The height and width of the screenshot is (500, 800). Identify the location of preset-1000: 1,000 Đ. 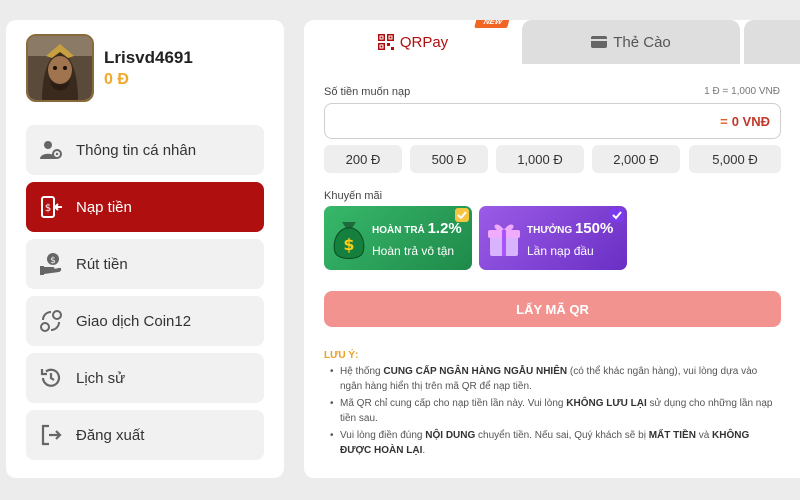
(540, 159).